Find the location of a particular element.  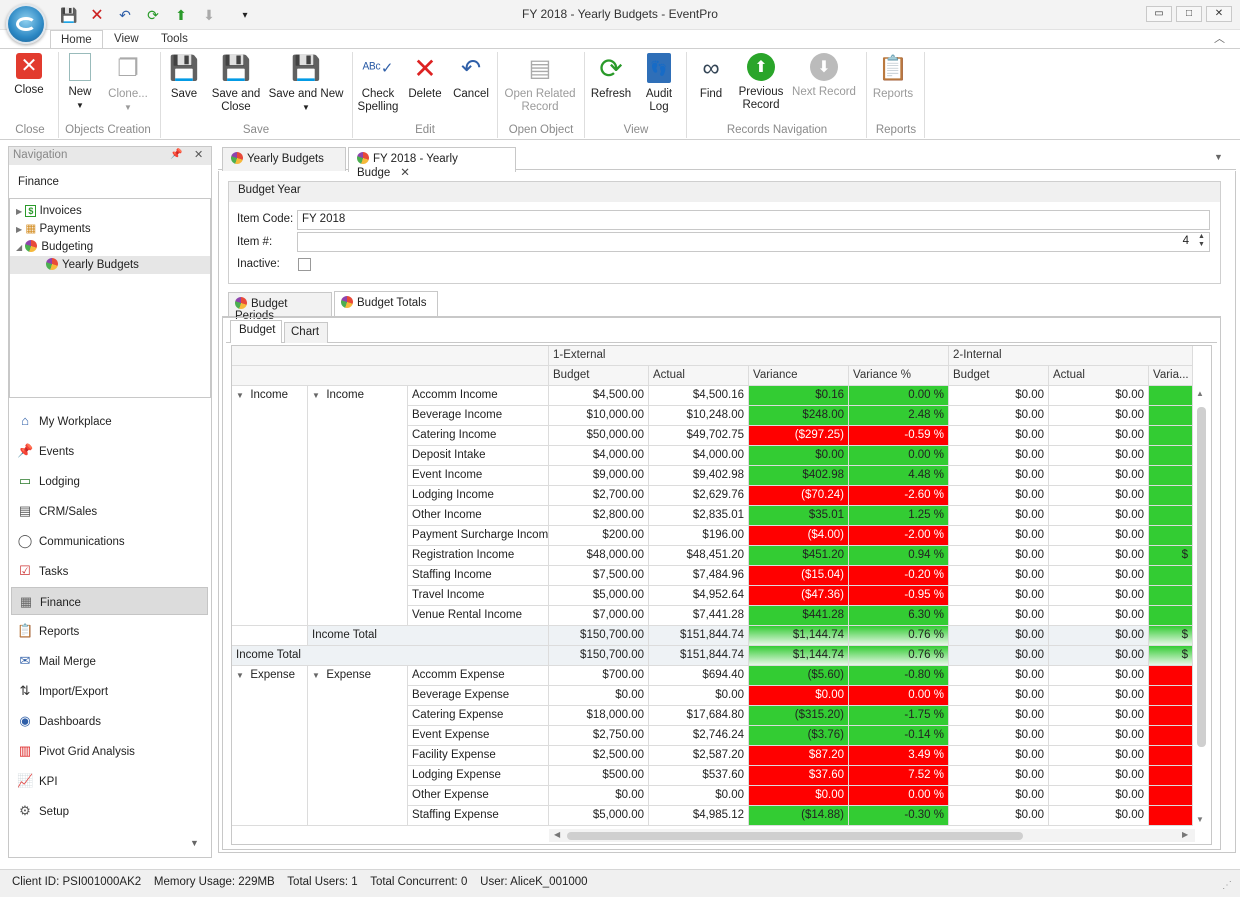

nav-events: 📌 Events is located at coordinates (112, 451).